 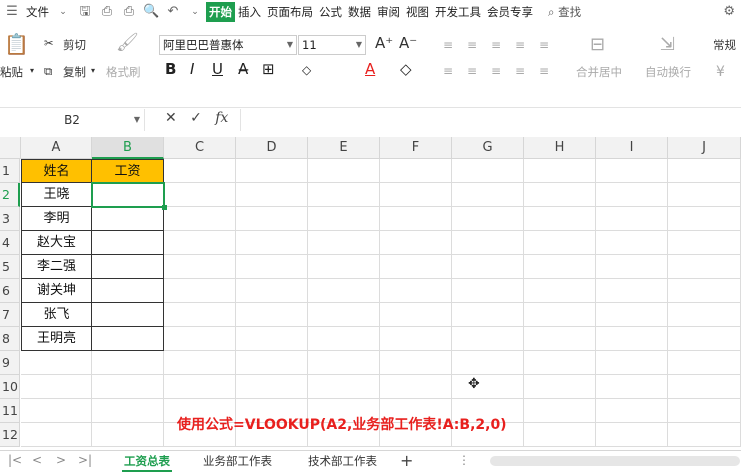 I want to click on print-icon: ⎙, so click(x=129, y=12).